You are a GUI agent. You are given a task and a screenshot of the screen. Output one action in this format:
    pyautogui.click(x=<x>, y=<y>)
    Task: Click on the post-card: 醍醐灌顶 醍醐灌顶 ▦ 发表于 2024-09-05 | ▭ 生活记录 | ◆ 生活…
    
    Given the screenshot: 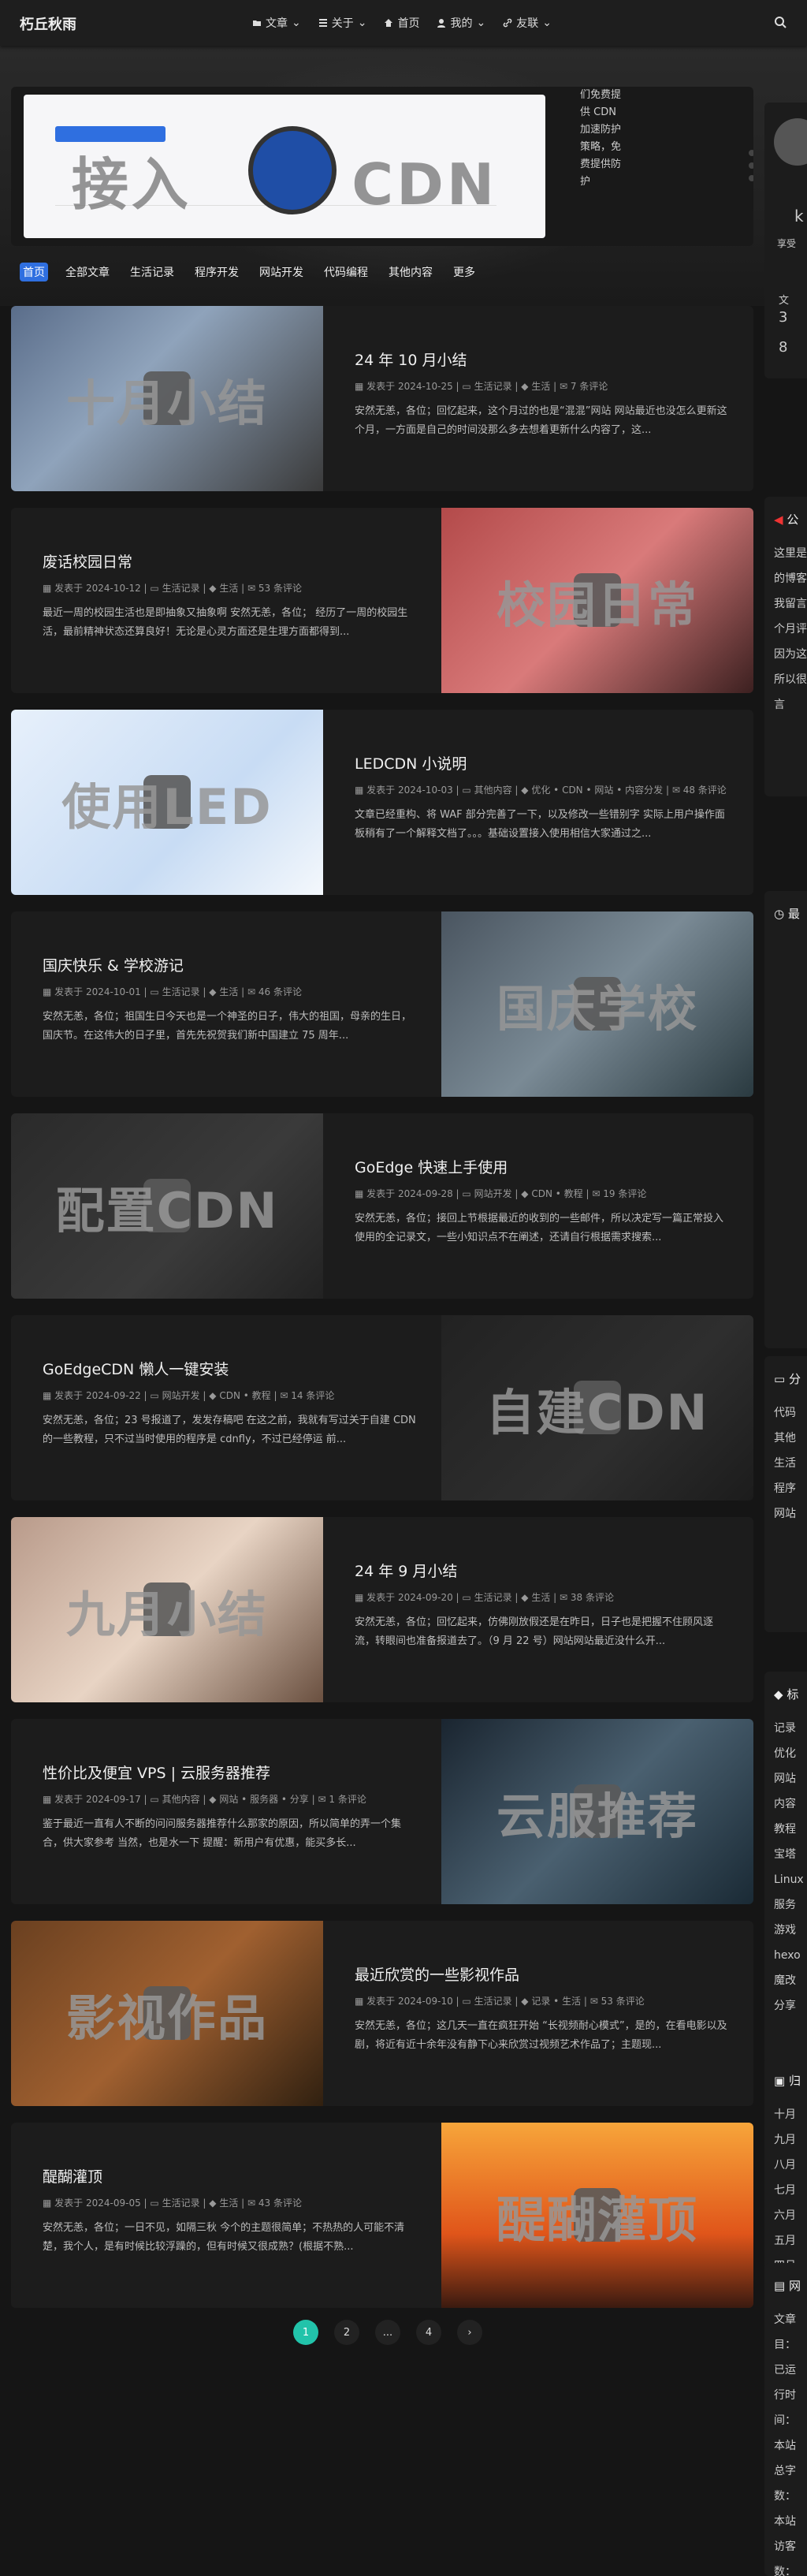 What is the action you would take?
    pyautogui.click(x=382, y=2215)
    